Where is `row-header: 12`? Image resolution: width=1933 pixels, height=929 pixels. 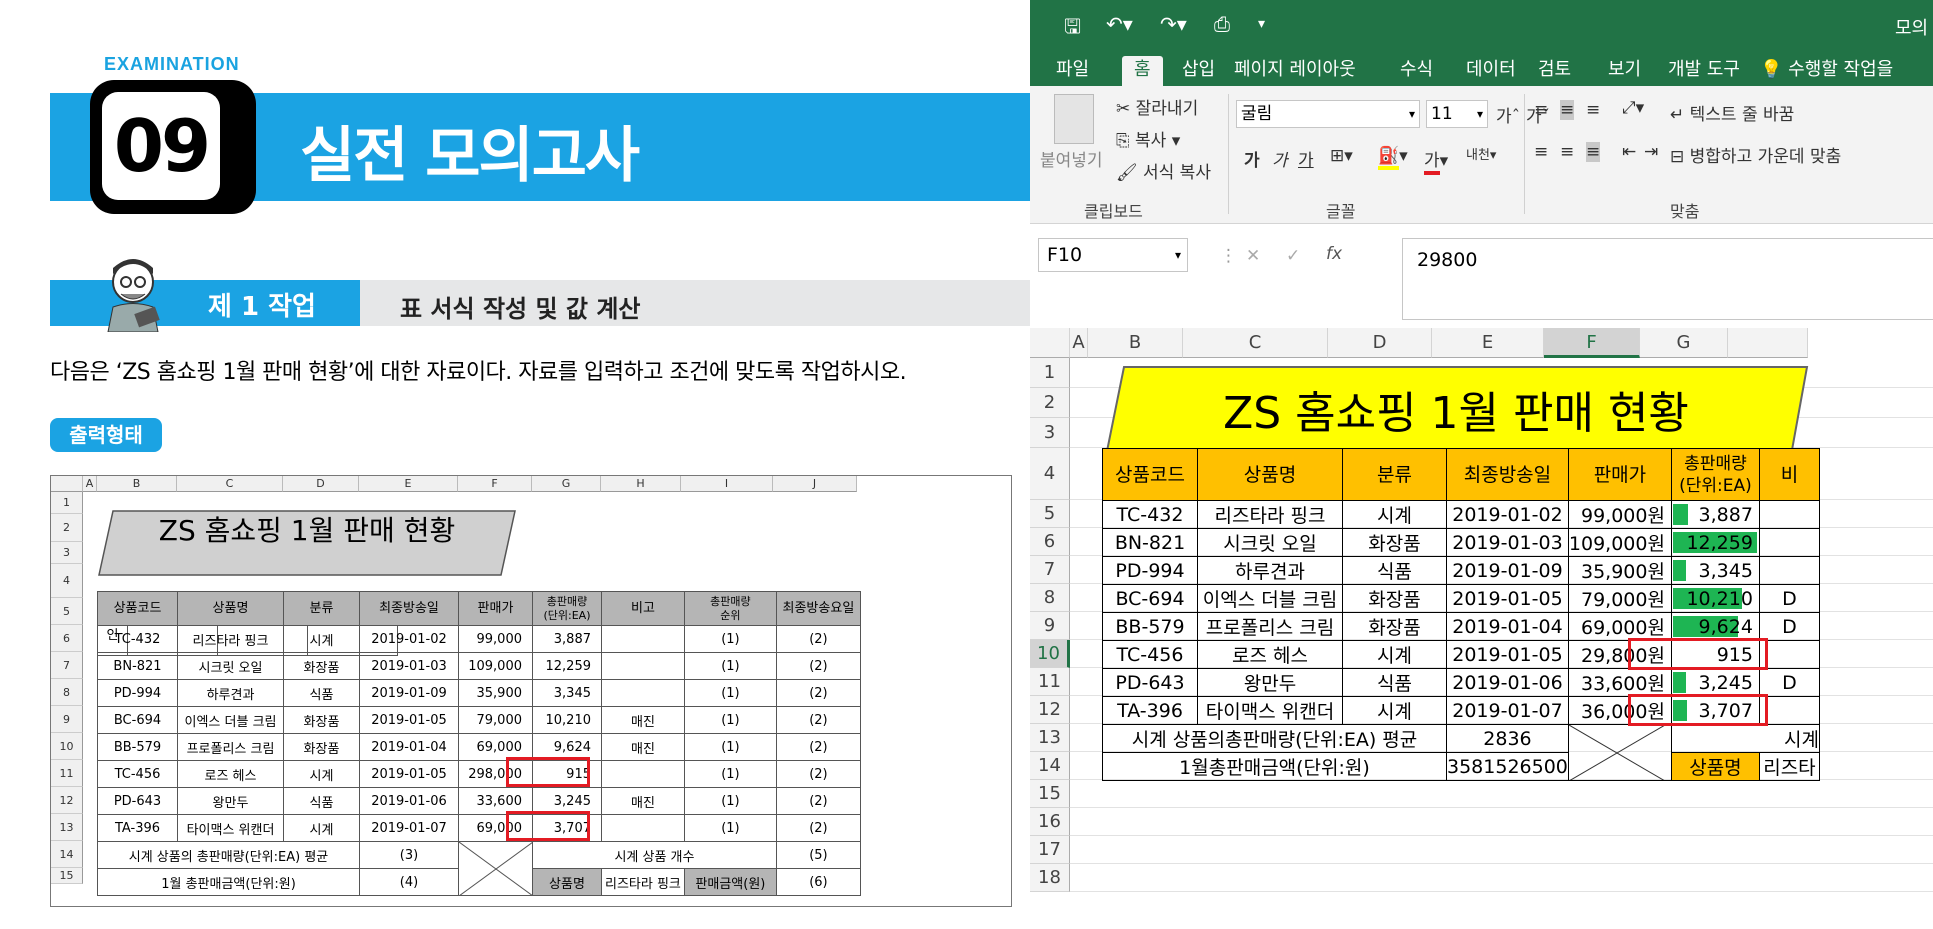
row-header: 12 is located at coordinates (1050, 710).